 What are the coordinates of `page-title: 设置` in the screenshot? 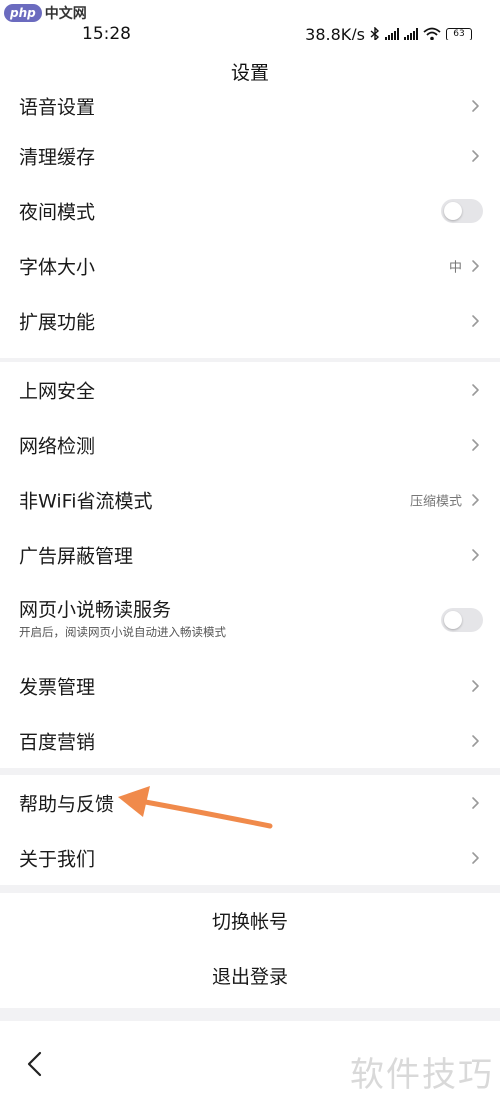 It's located at (249, 73).